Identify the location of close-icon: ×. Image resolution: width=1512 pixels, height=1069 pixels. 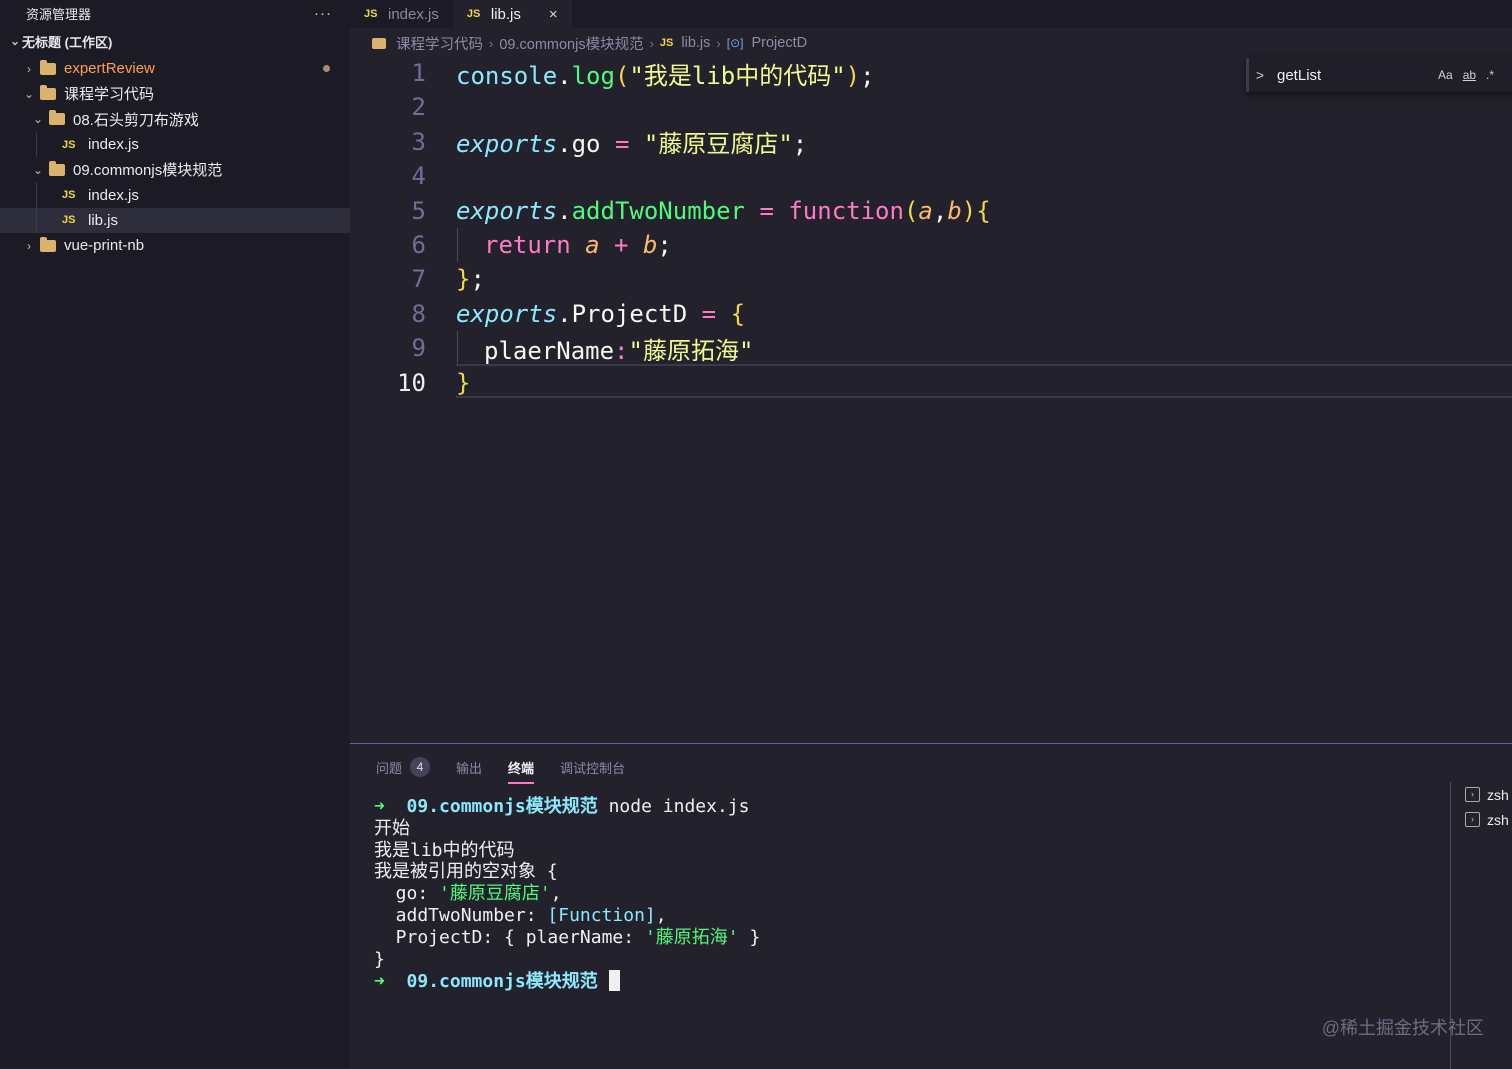
(553, 14).